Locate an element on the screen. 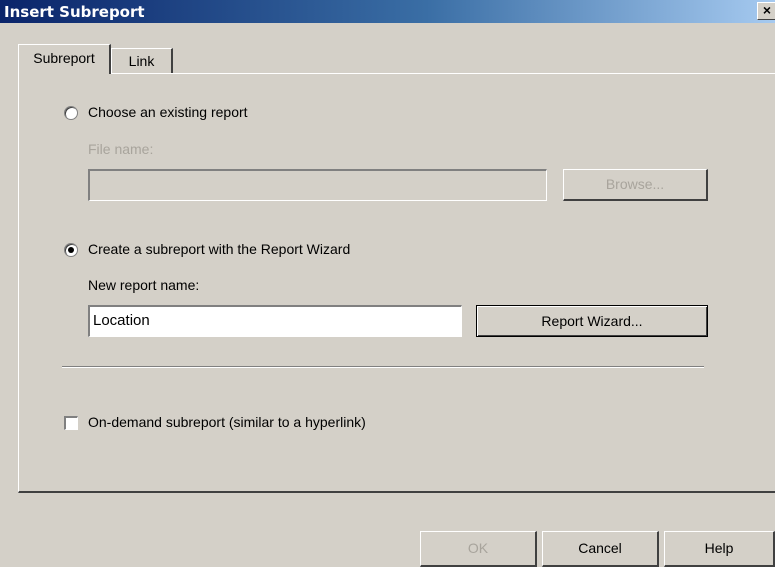 This screenshot has height=567, width=775. ok-button: OK is located at coordinates (478, 549).